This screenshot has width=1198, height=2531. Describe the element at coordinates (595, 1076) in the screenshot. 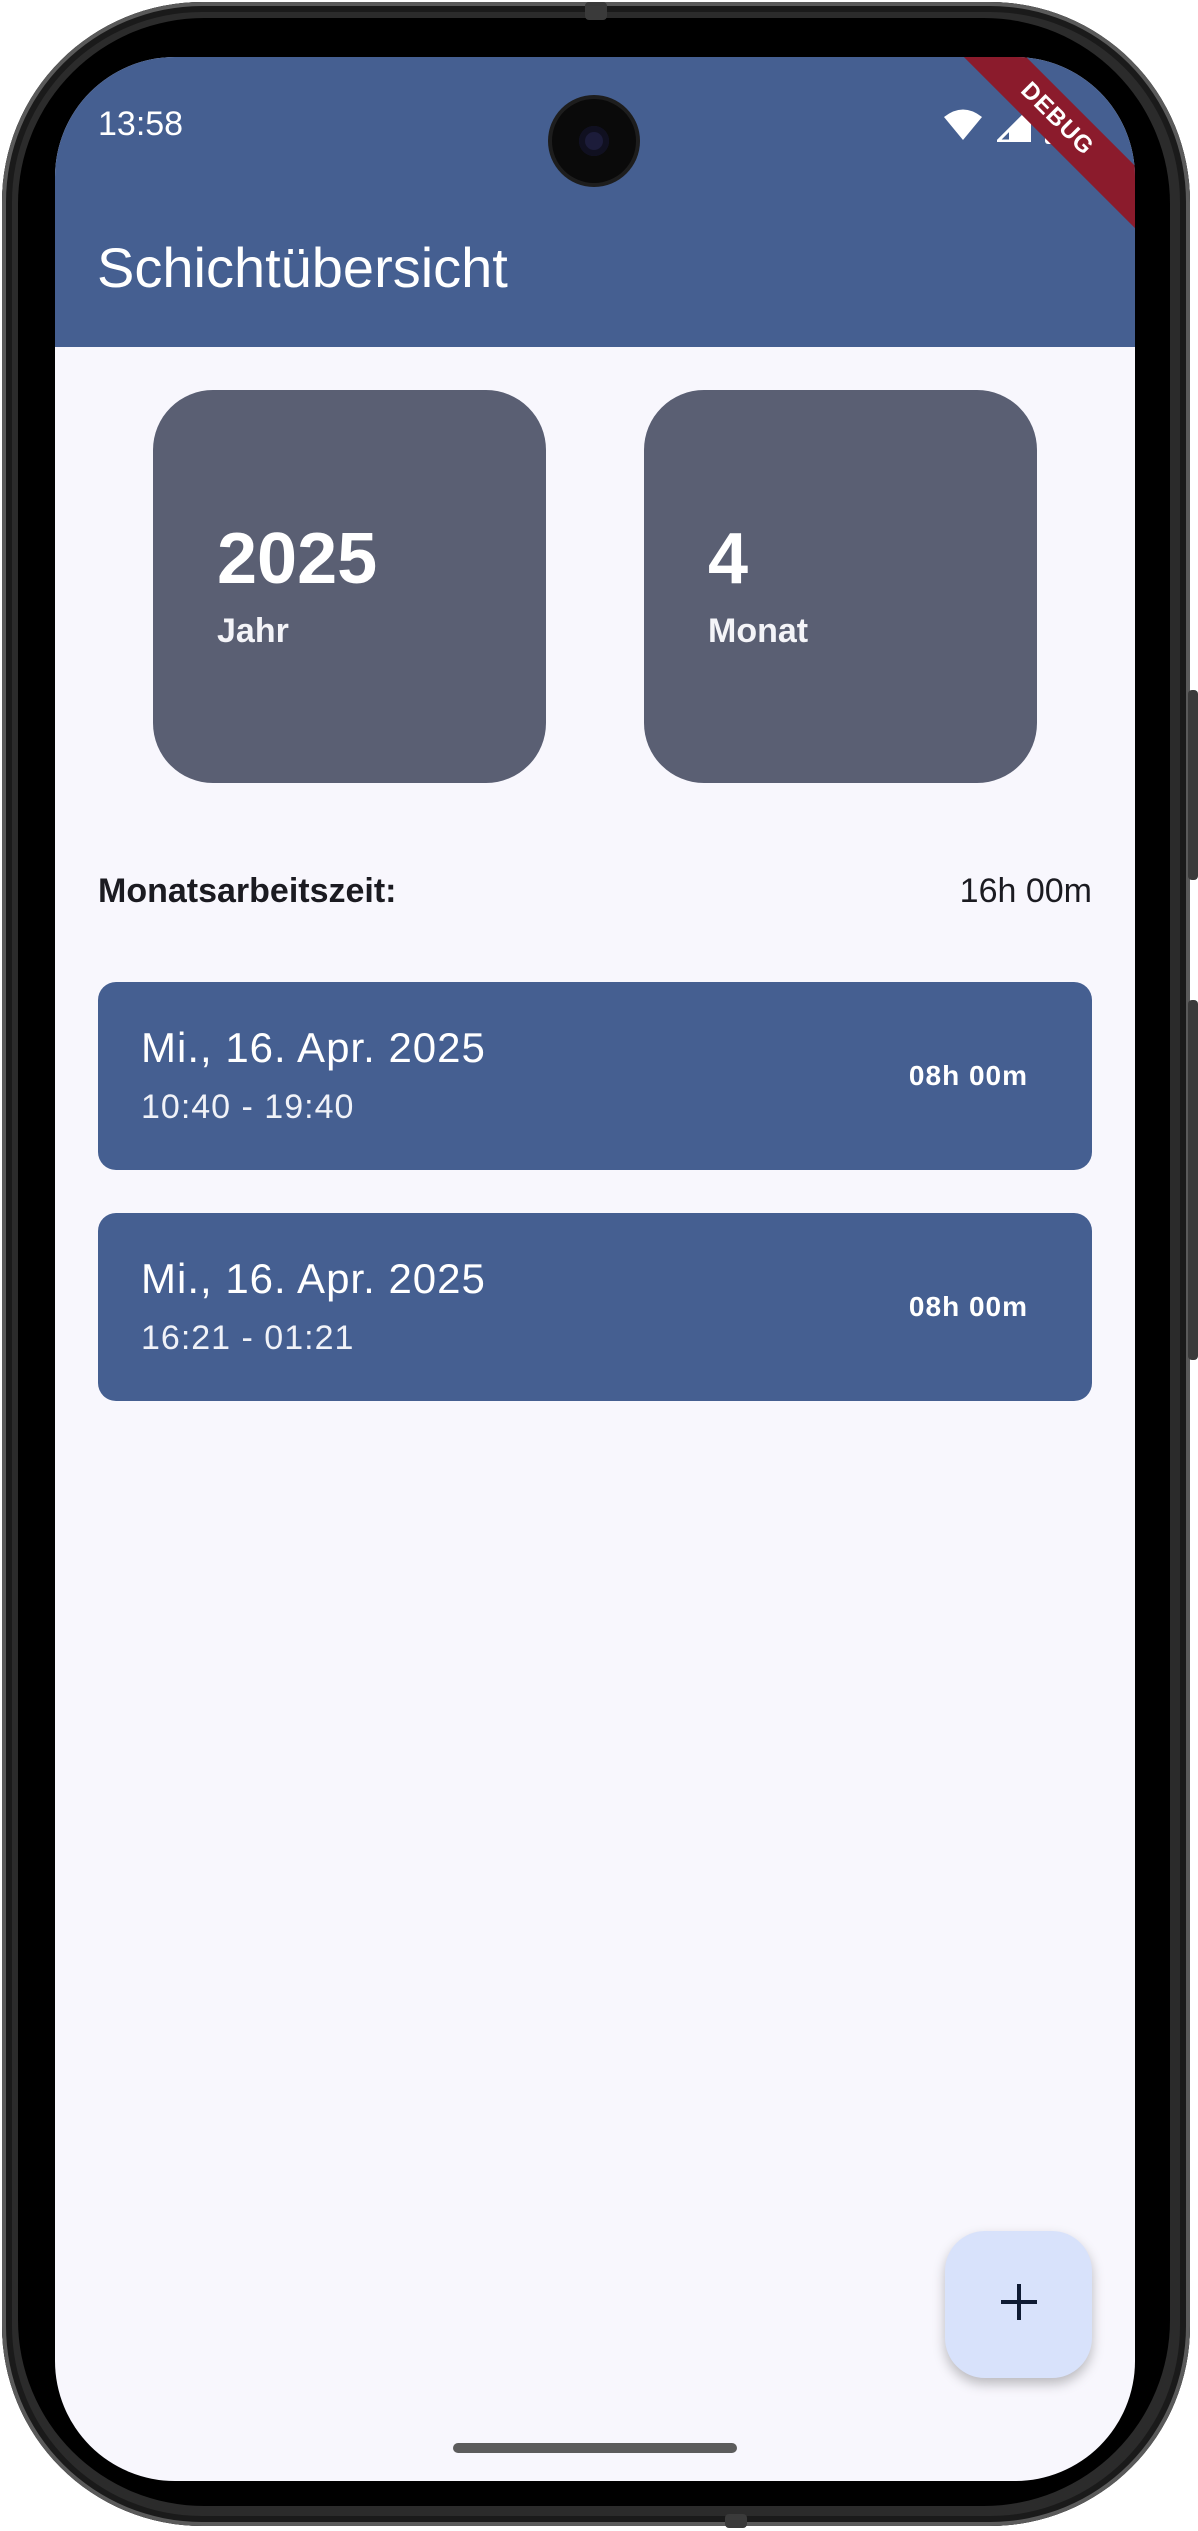

I see `shift-card: Mi., 16. Apr. 2025 10:40 - 19:40 08h 00m` at that location.